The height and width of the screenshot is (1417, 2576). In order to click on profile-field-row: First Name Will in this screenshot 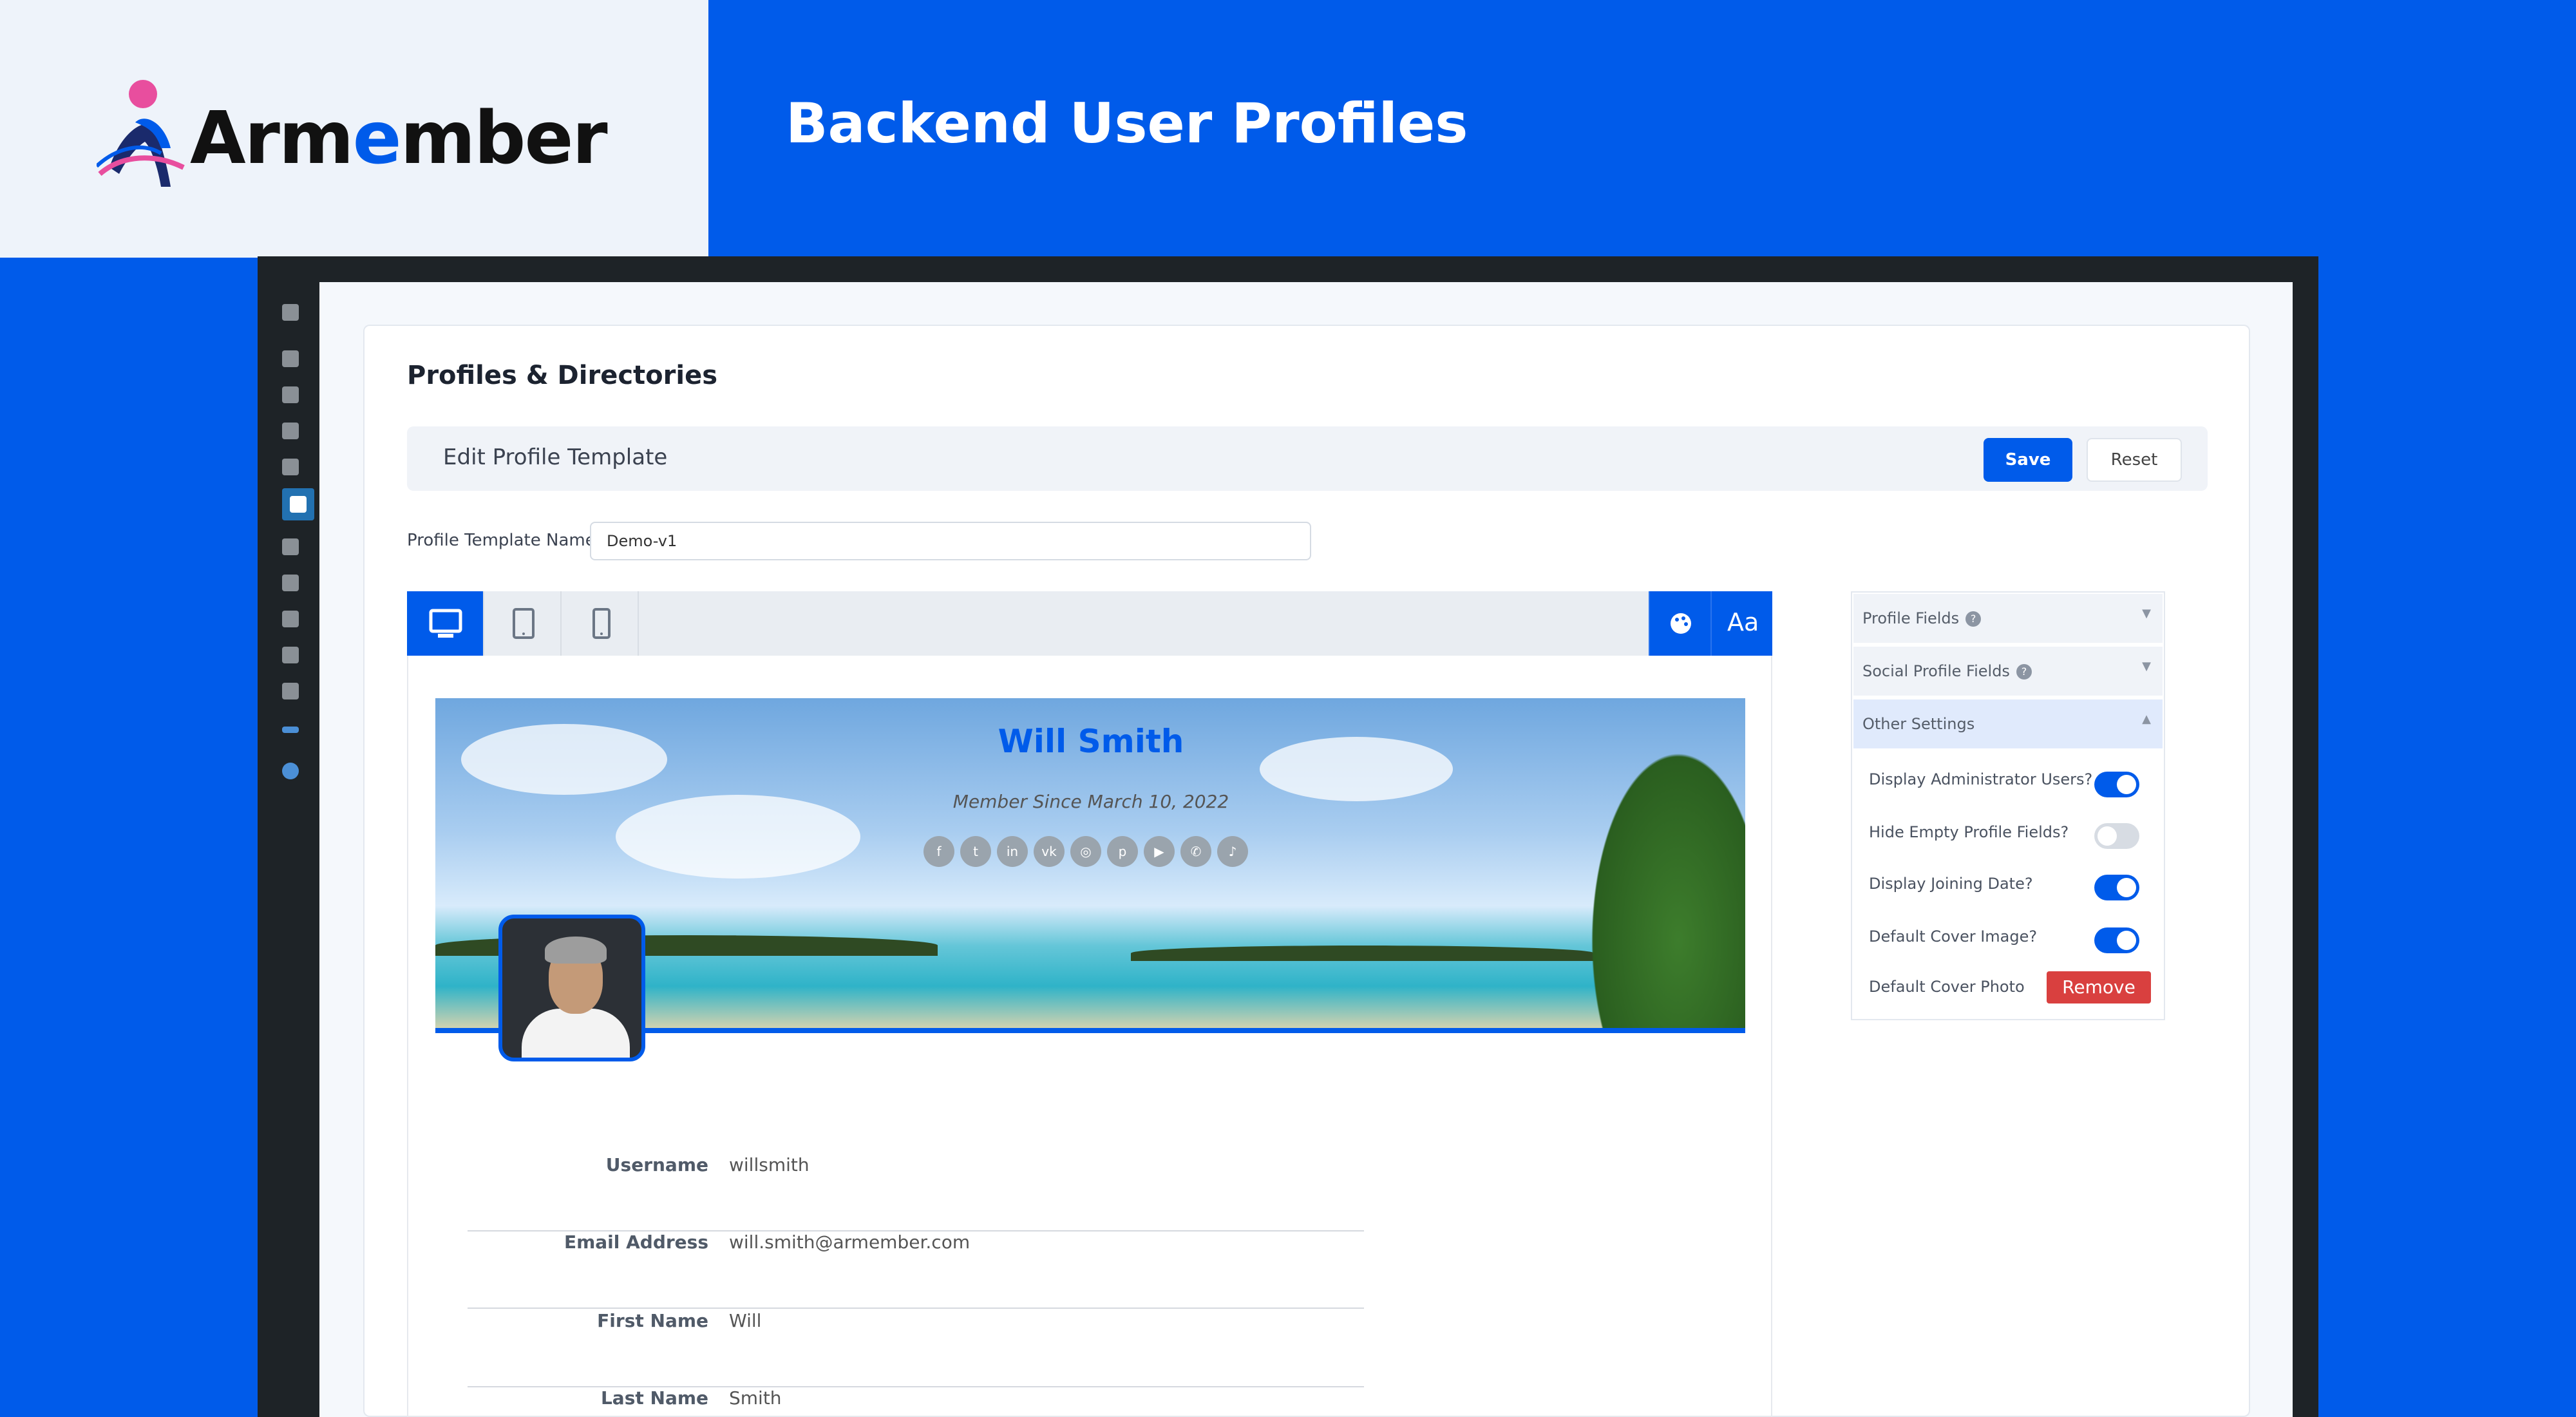, I will do `click(916, 1348)`.